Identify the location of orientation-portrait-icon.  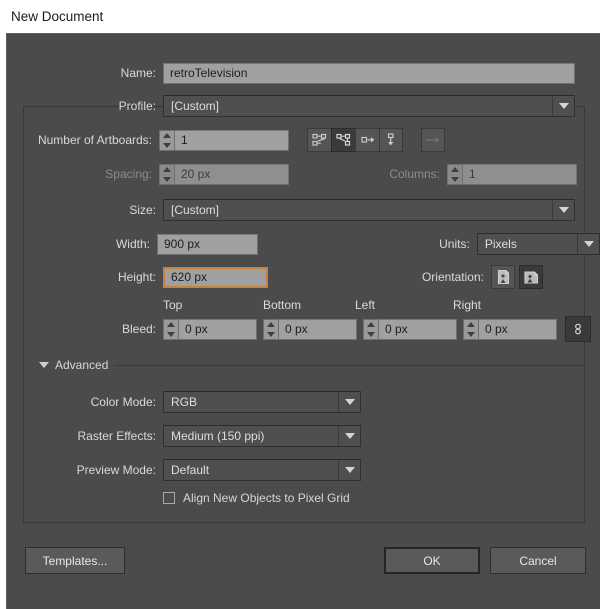
(503, 277).